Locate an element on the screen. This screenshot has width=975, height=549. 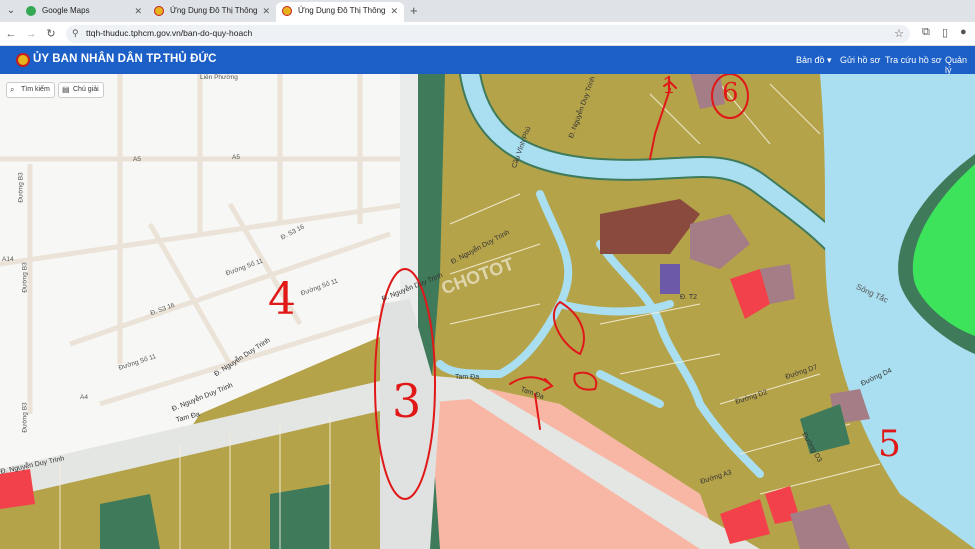
state-emblem-icon is located at coordinates (23, 60).